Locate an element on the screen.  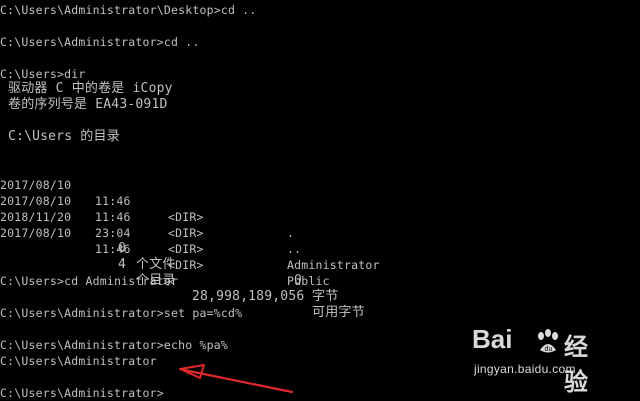
bytes-label: 字节 is located at coordinates (325, 296).